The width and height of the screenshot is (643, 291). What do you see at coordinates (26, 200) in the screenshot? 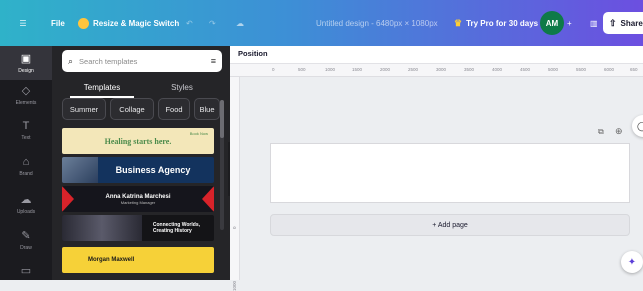
I see `upload-icon: ☁` at bounding box center [26, 200].